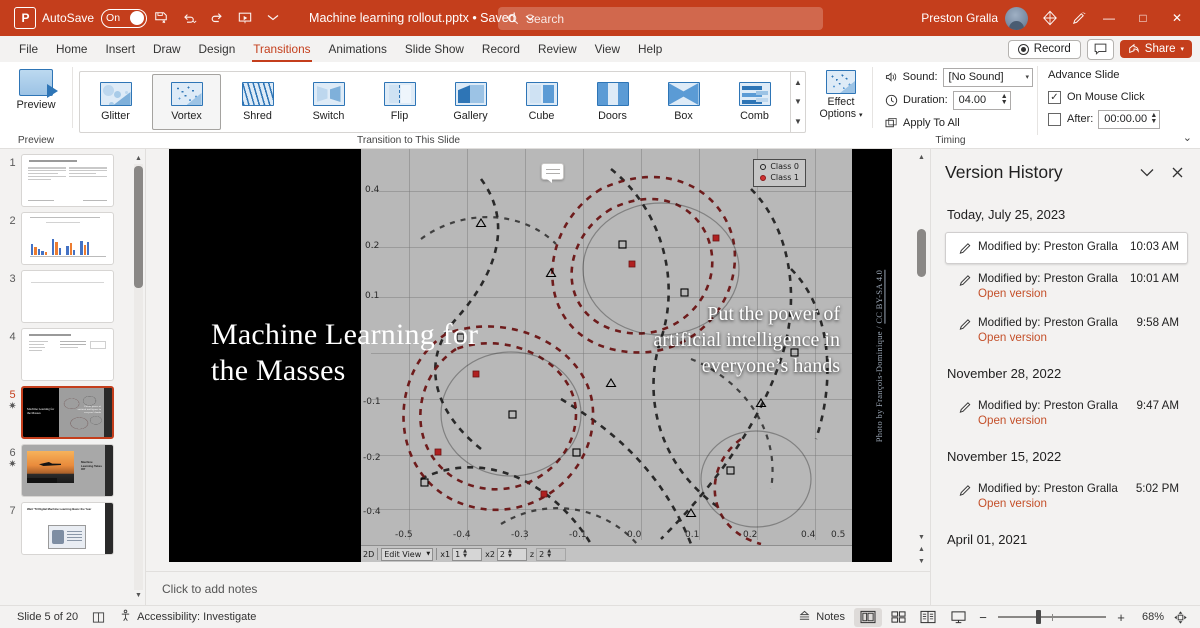 Image resolution: width=1200 pixels, height=628 pixels. What do you see at coordinates (115, 102) in the screenshot?
I see `transition-glitter: Glitter` at bounding box center [115, 102].